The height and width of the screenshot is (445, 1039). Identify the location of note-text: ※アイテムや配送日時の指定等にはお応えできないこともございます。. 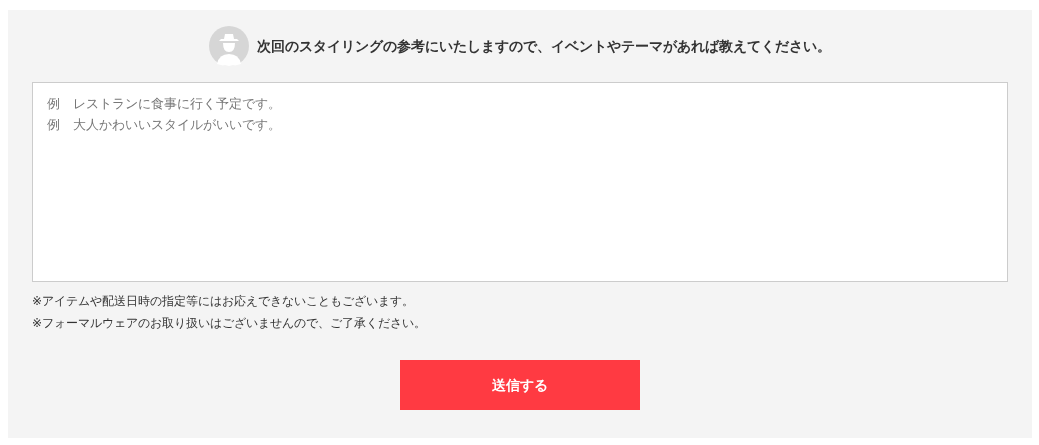
(224, 301).